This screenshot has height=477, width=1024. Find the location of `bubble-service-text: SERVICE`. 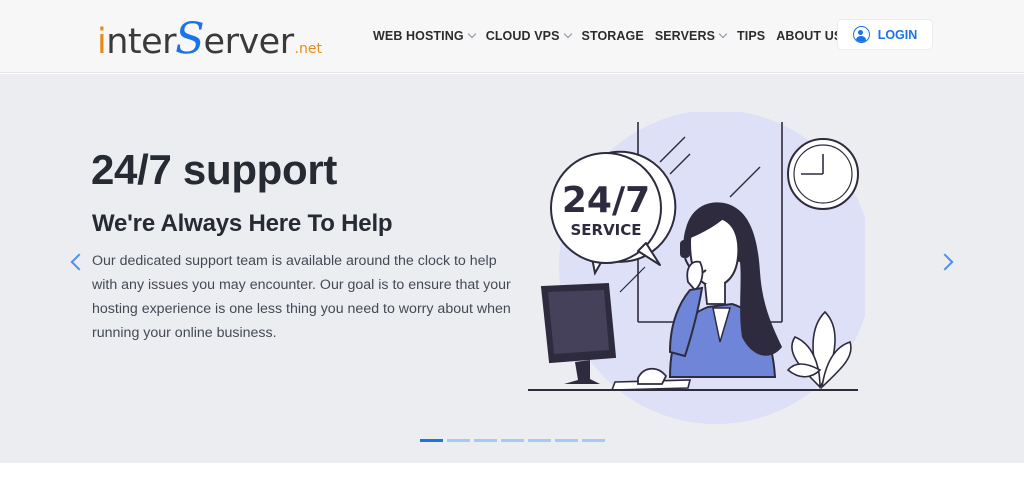

bubble-service-text: SERVICE is located at coordinates (605, 230).